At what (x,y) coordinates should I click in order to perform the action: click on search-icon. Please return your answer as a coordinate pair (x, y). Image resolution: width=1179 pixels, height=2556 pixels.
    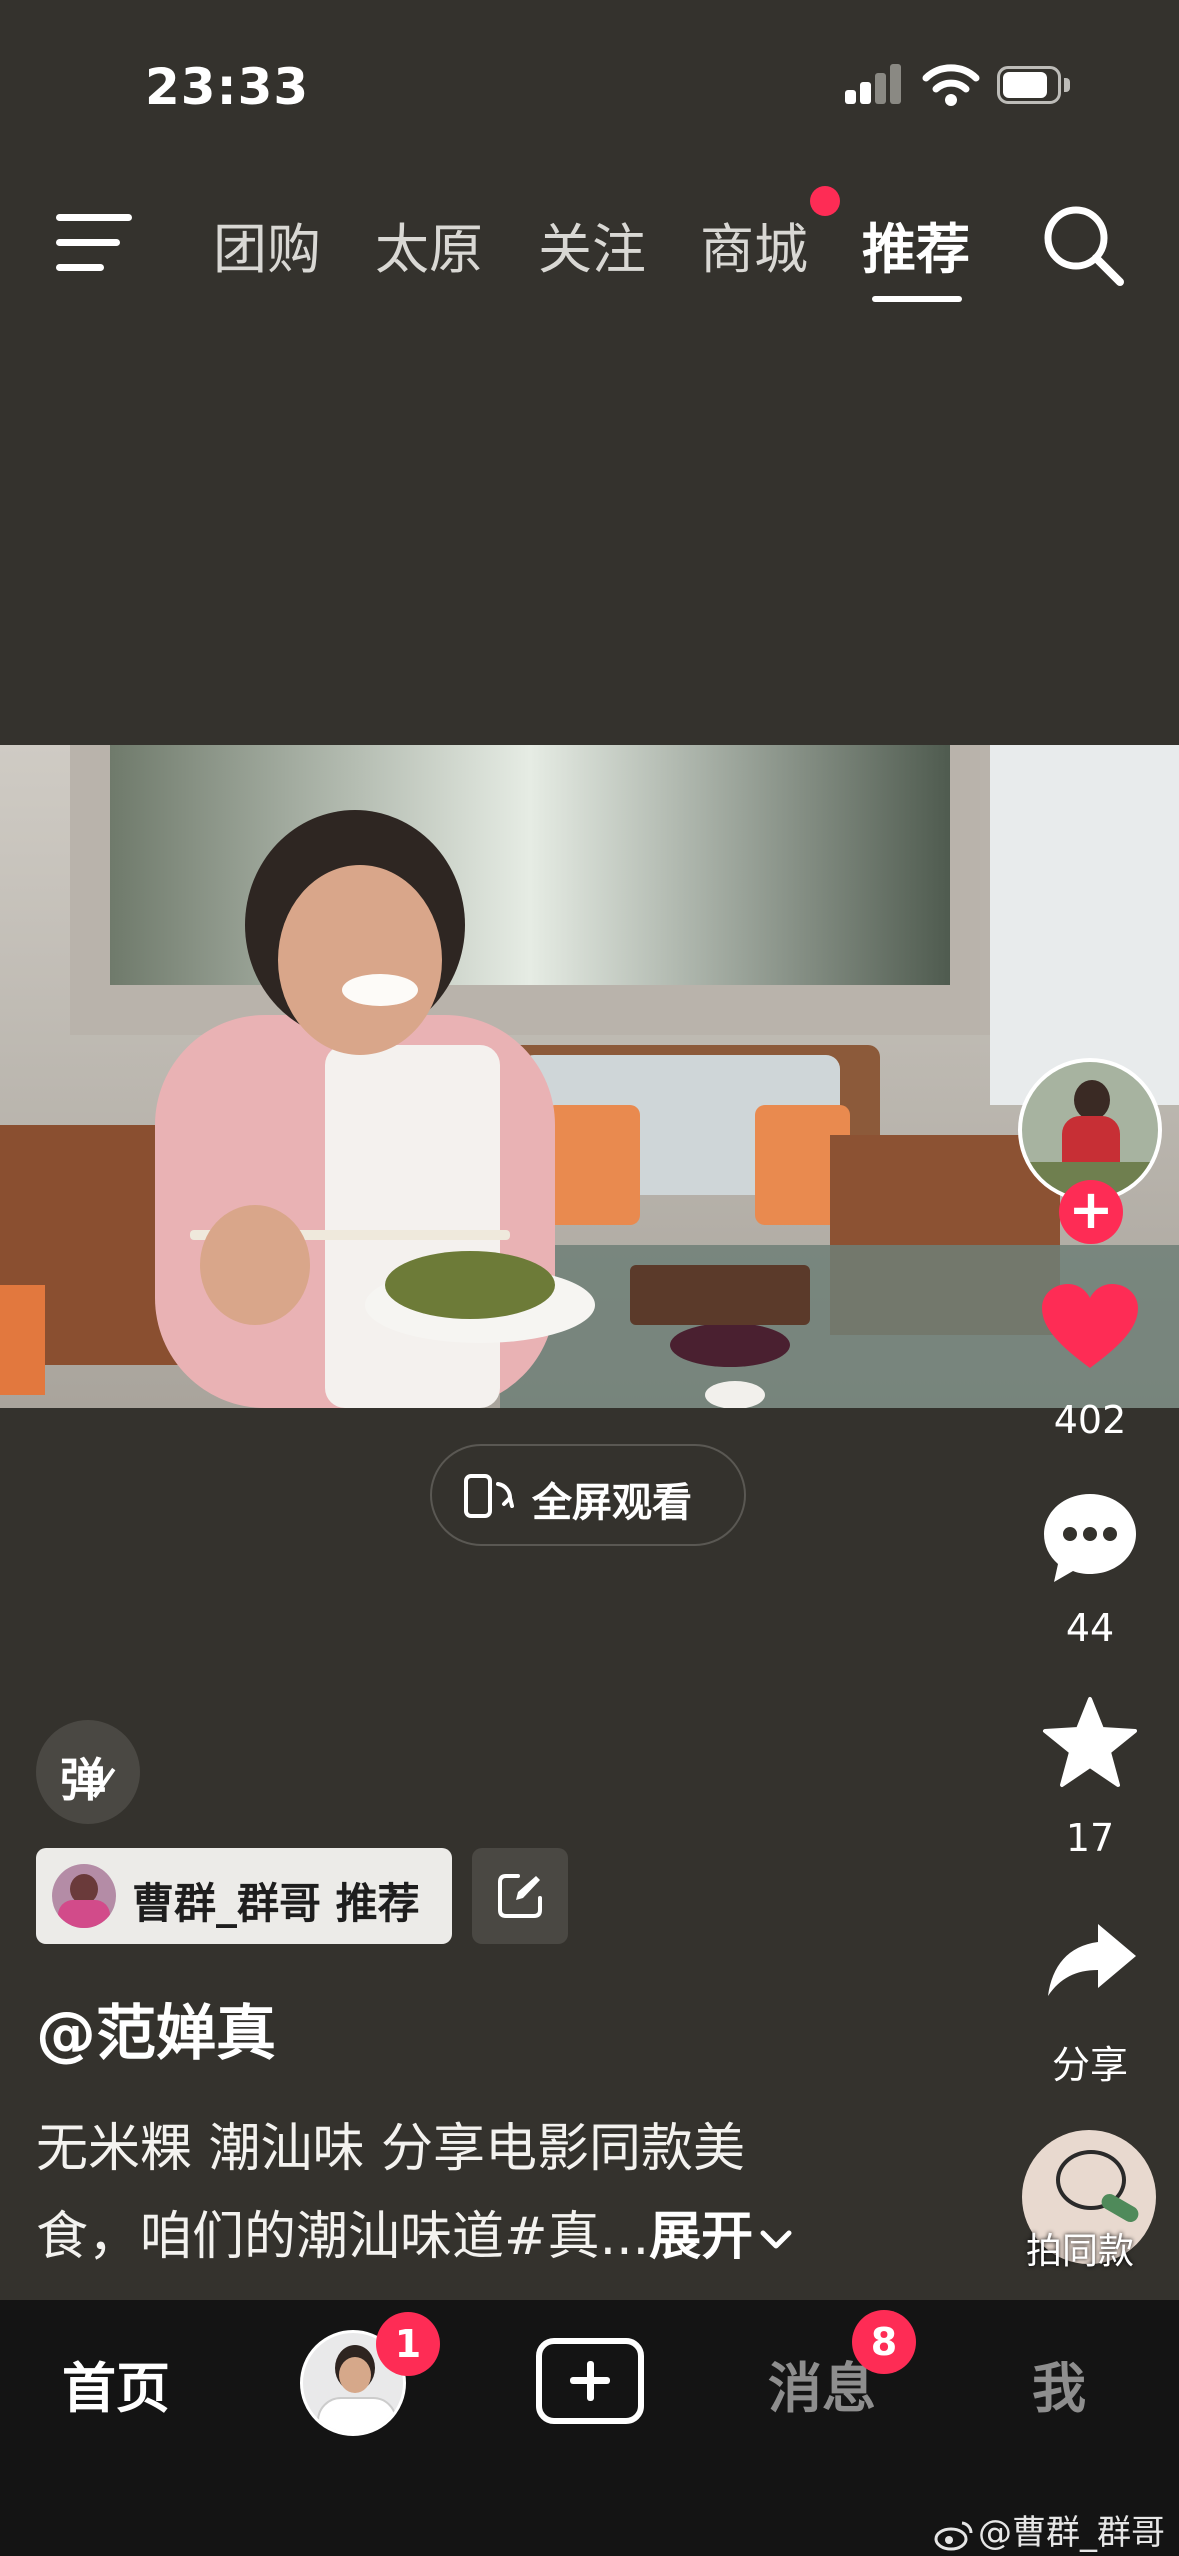
    Looking at the image, I should click on (1084, 246).